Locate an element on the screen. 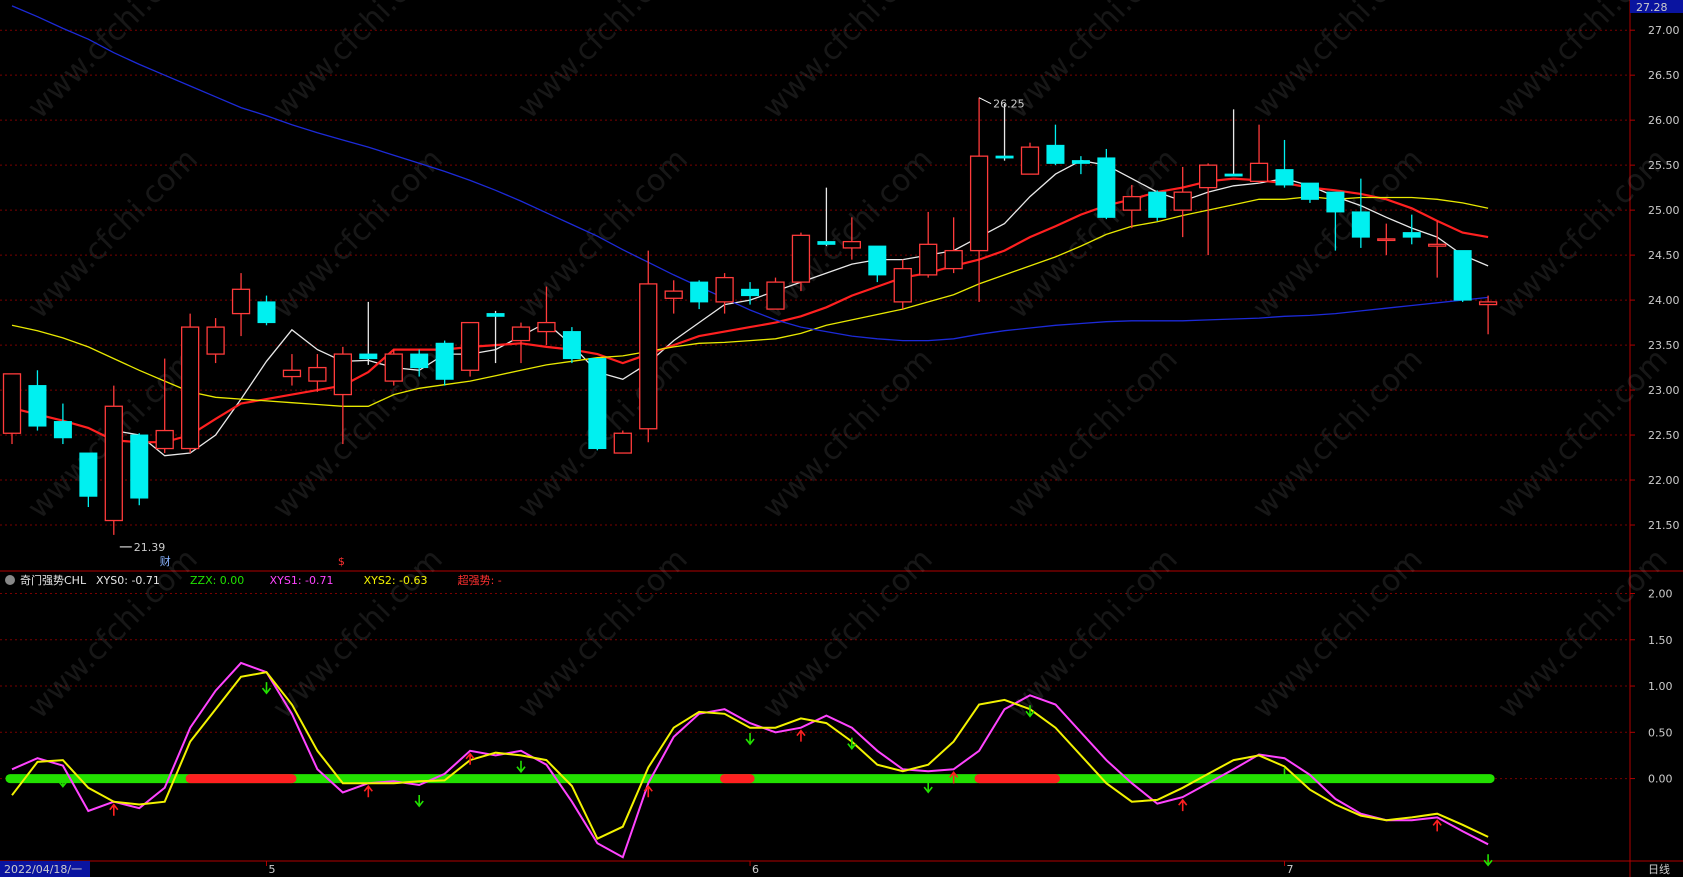 This screenshot has width=1683, height=877. low-price-marker: 21.39 is located at coordinates (150, 547).